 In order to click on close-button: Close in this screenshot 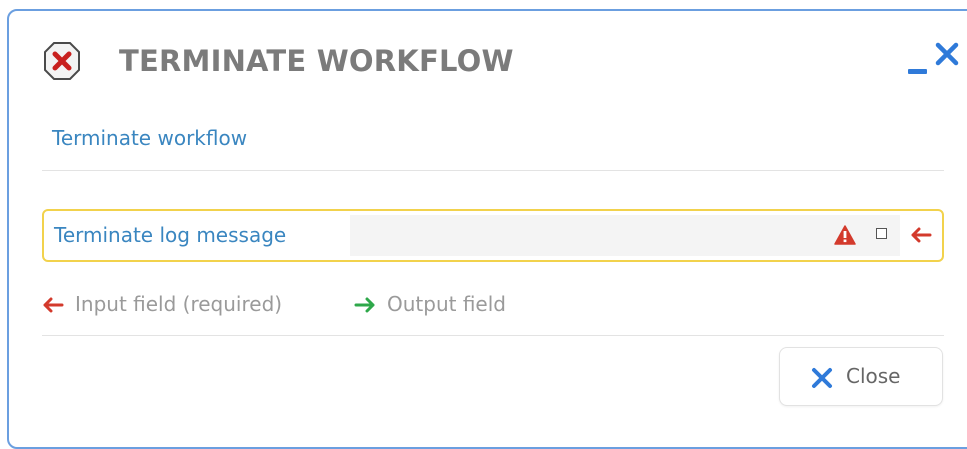, I will do `click(861, 376)`.